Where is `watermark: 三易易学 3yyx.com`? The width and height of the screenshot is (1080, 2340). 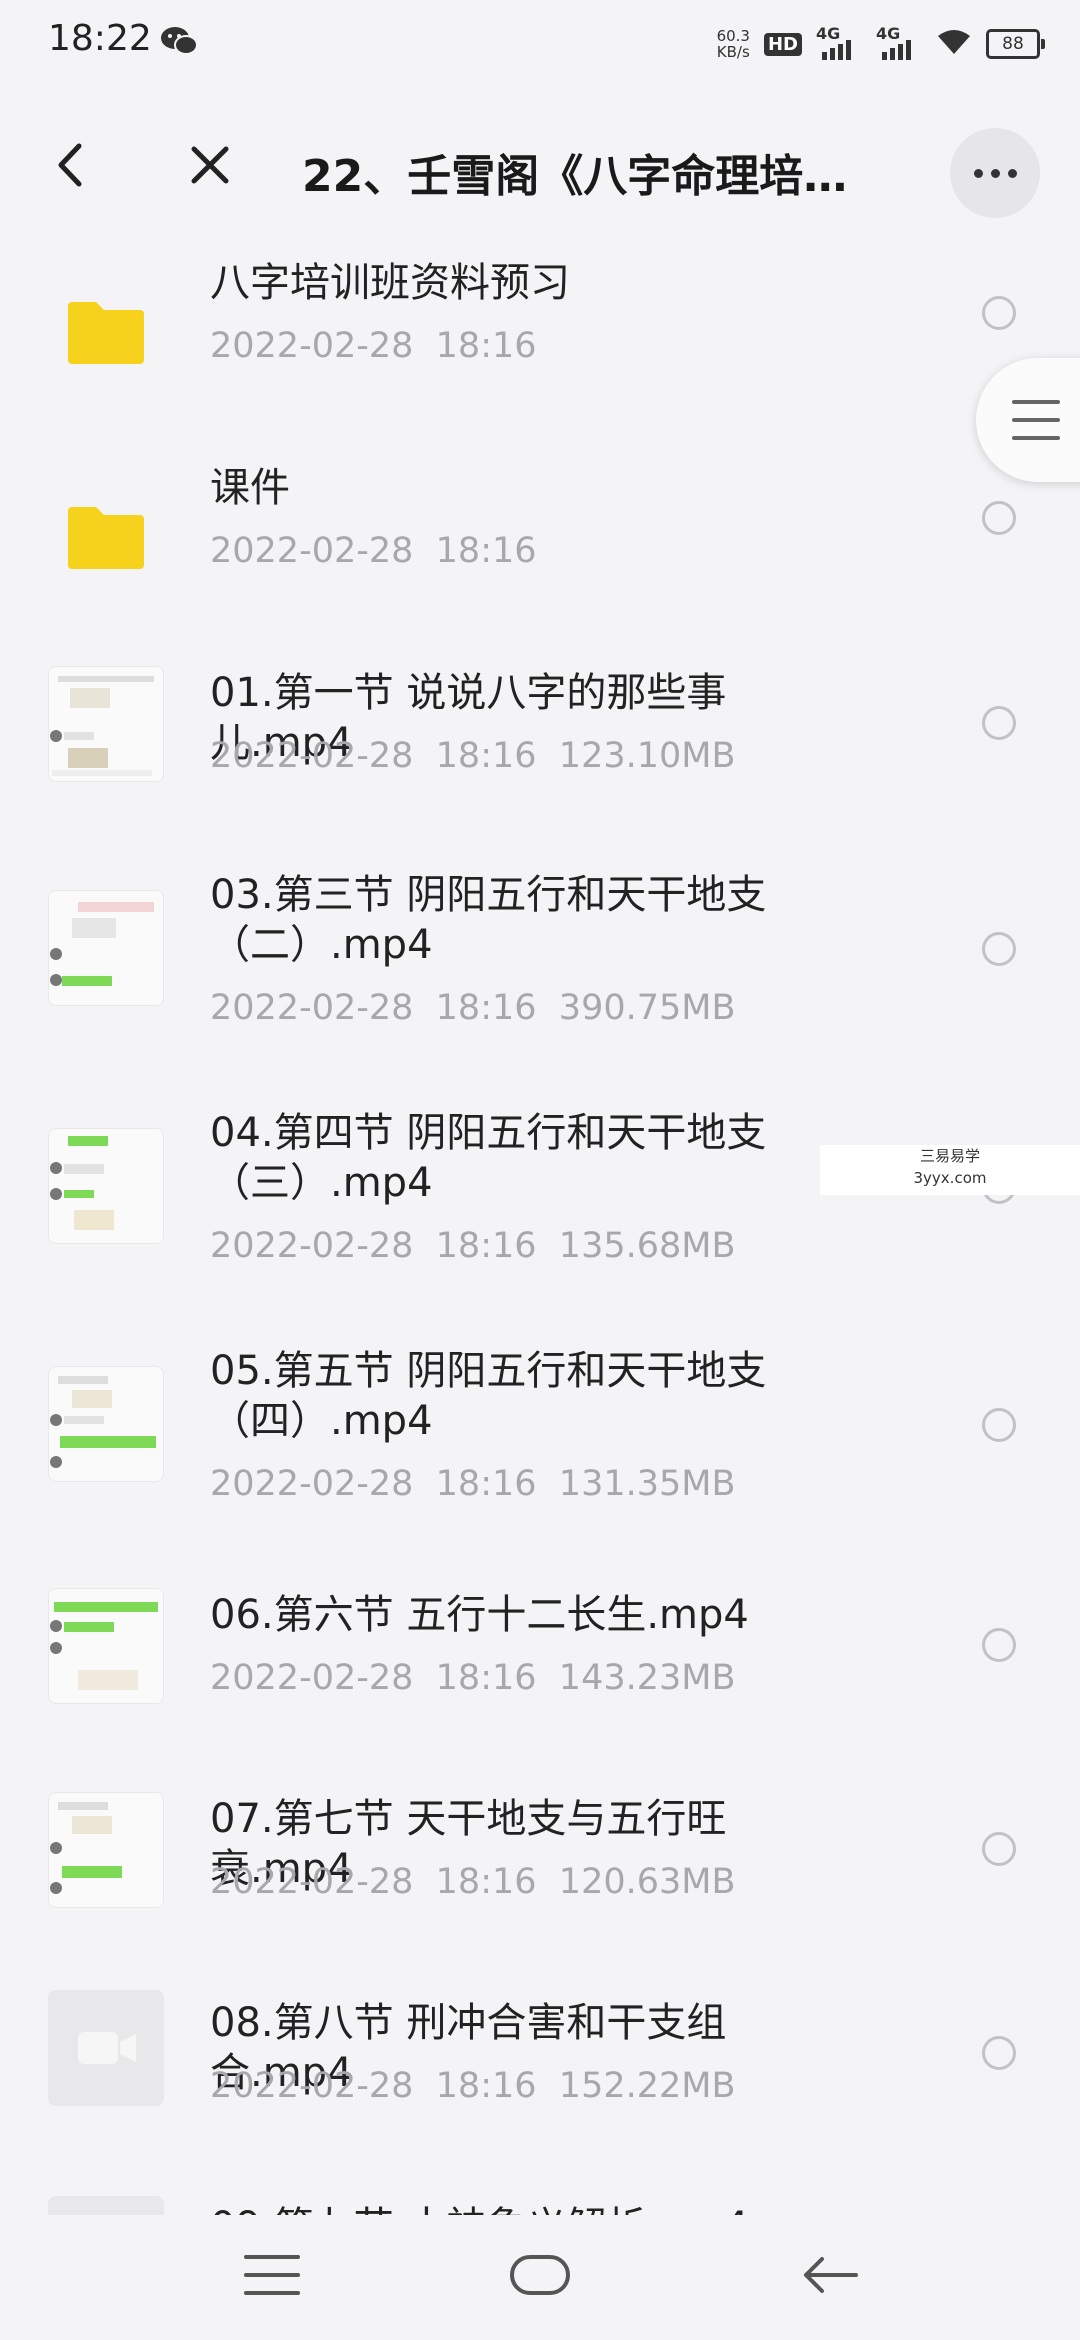
watermark: 三易易学 3yyx.com is located at coordinates (950, 1170).